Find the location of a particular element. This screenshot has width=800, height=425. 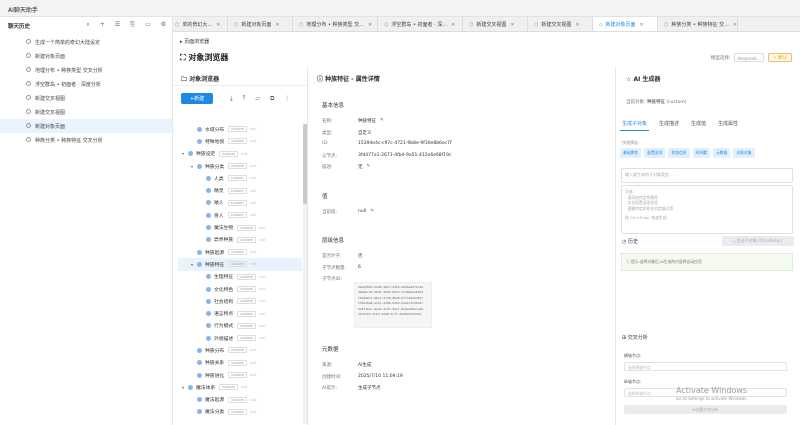

generator-tab: 生成子对象 is located at coordinates (635, 125).